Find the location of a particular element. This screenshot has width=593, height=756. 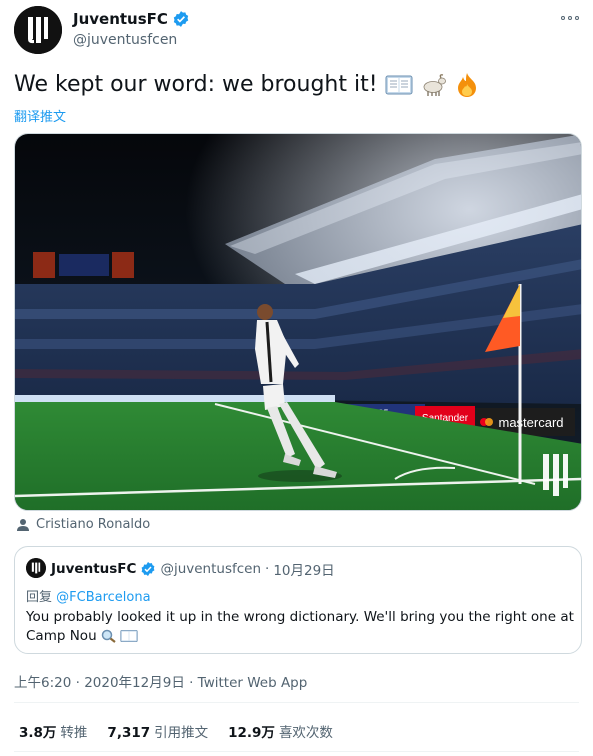

tagged-people: Cristiano Ronaldo is located at coordinates (83, 524).